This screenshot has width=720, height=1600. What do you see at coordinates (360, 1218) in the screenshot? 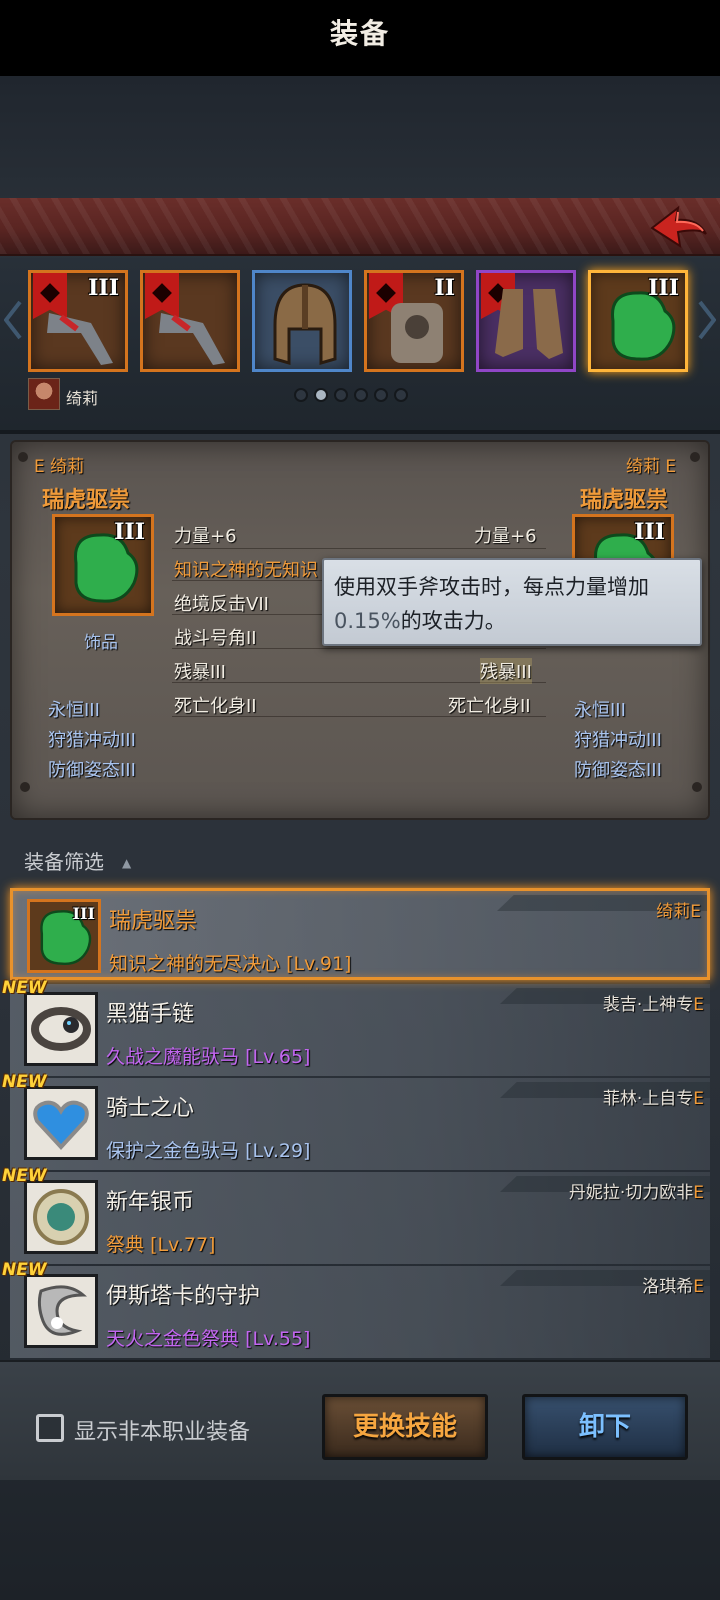
I see `list-item: 新年银币 祭典 [Lv.77] 丹妮拉·切力欧非E` at bounding box center [360, 1218].